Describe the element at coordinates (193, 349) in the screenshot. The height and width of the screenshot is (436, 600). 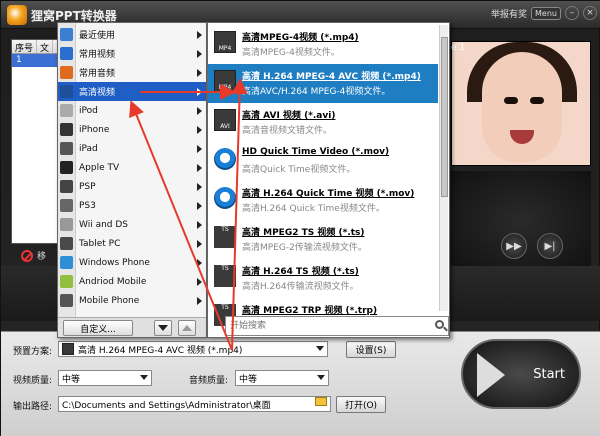
I see `preset-select: 高清 H.264 MPEG-4 AVC 视频 (*.mp4)` at that location.